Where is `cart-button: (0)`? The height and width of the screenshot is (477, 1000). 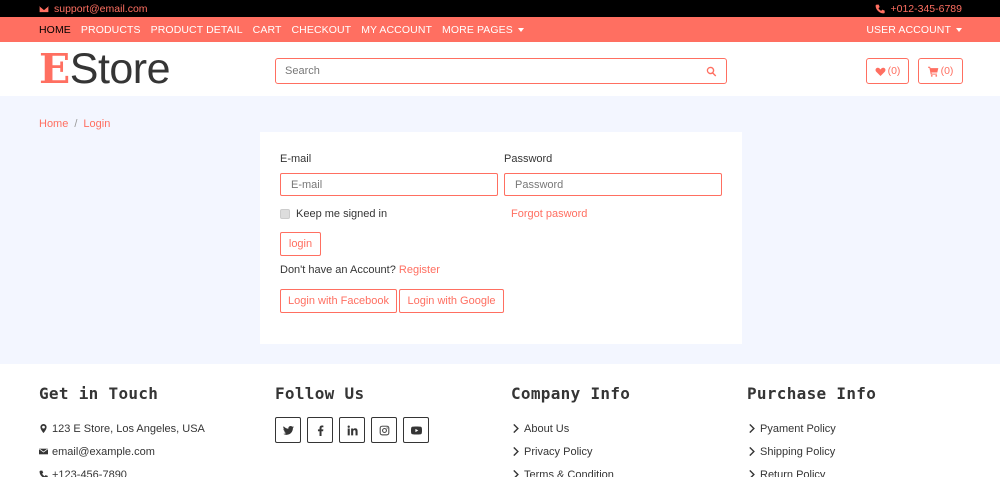 cart-button: (0) is located at coordinates (940, 71).